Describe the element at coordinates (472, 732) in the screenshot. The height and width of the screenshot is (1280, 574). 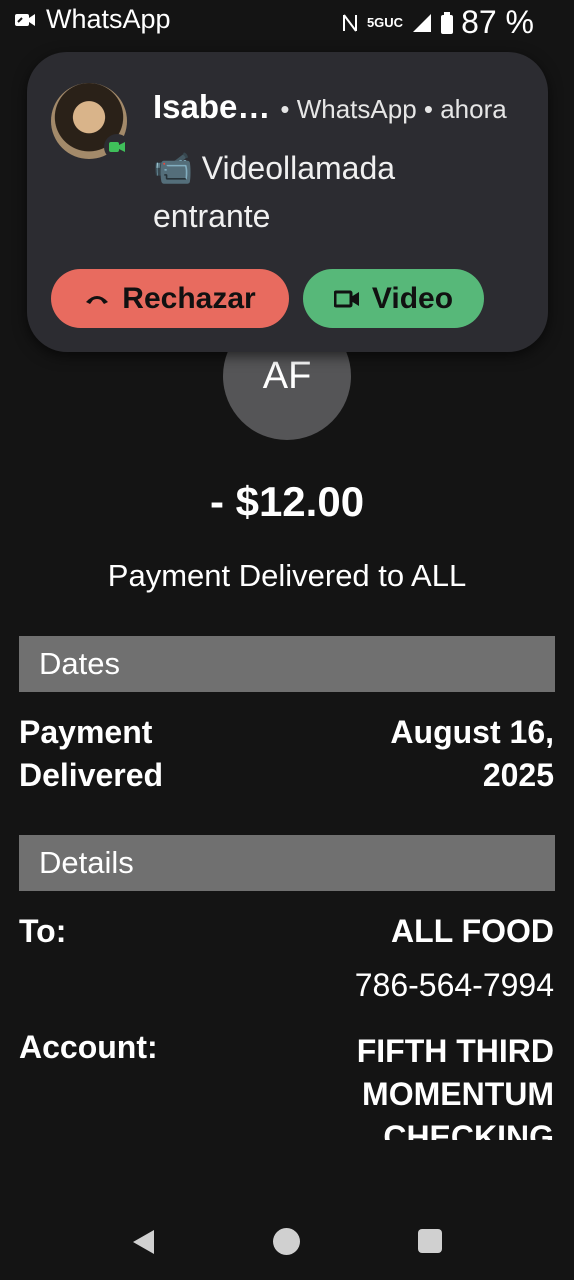
I see `date-line-1: August 16,` at that location.